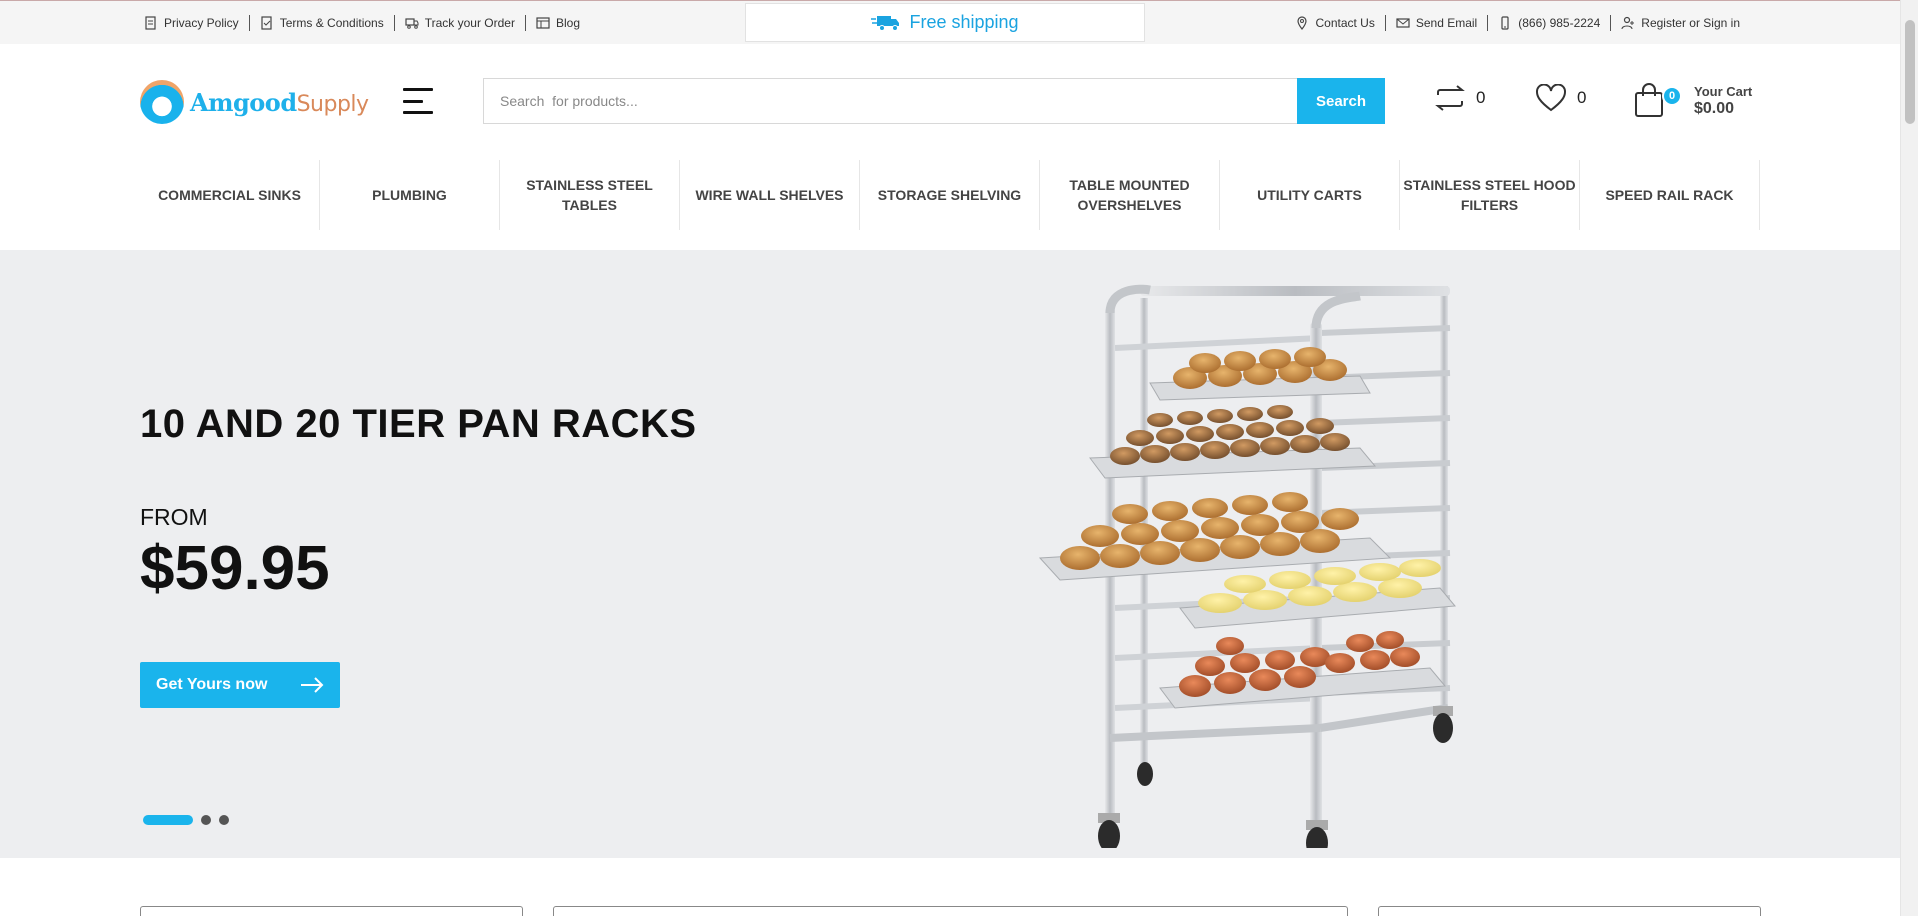  What do you see at coordinates (543, 23) in the screenshot?
I see `grid-icon` at bounding box center [543, 23].